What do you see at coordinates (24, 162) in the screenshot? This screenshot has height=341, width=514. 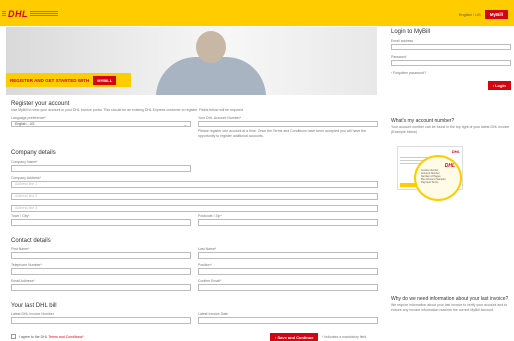 I see `company-name-label: Company Name*` at bounding box center [24, 162].